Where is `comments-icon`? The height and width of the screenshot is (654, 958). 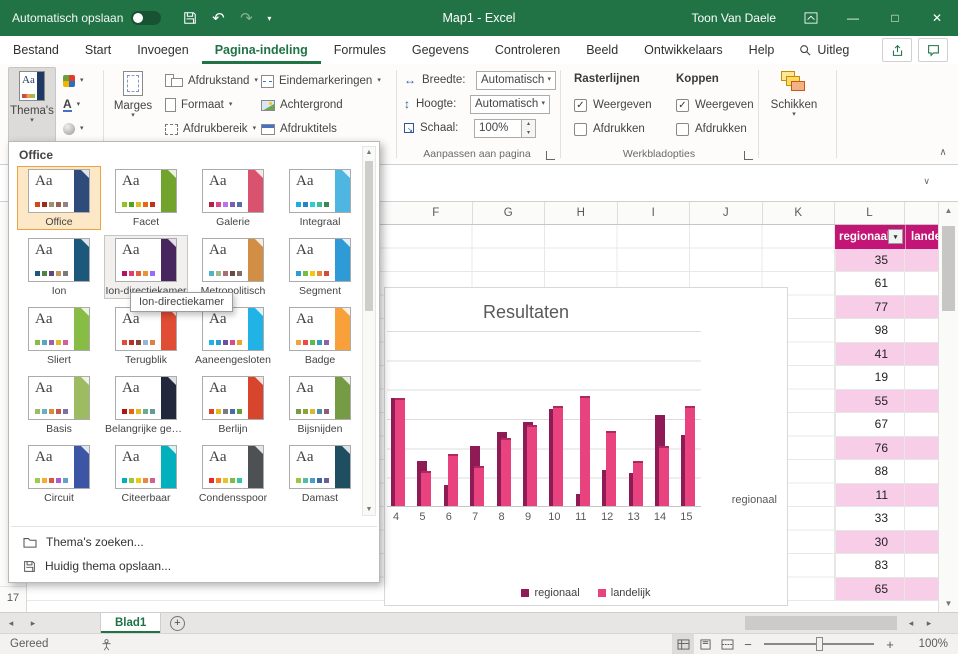 comments-icon is located at coordinates (933, 50).